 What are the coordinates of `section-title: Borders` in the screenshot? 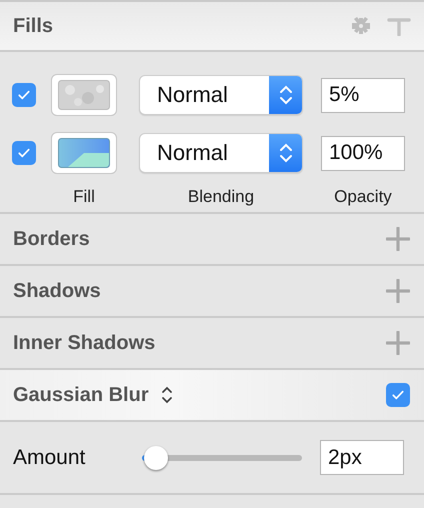 It's located at (52, 239).